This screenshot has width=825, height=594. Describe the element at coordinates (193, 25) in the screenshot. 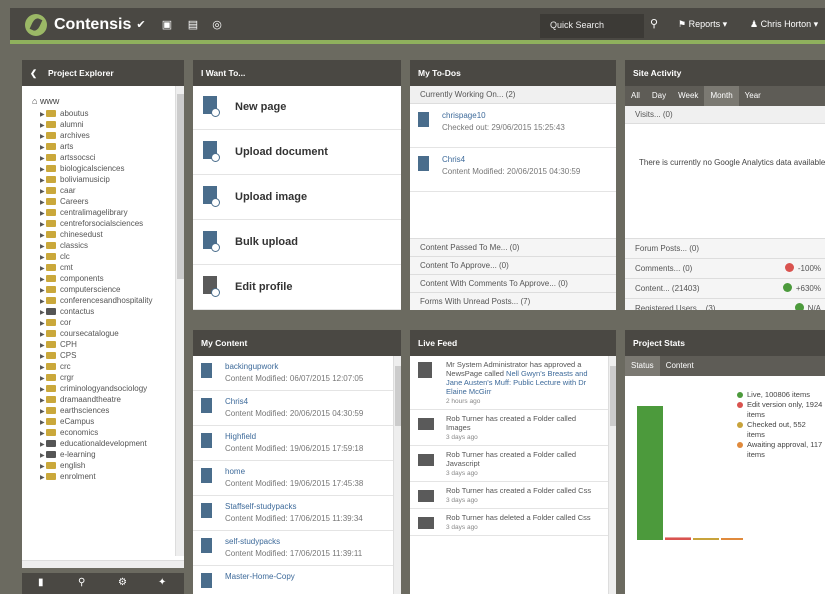

I see `layout-icon: ▤` at that location.